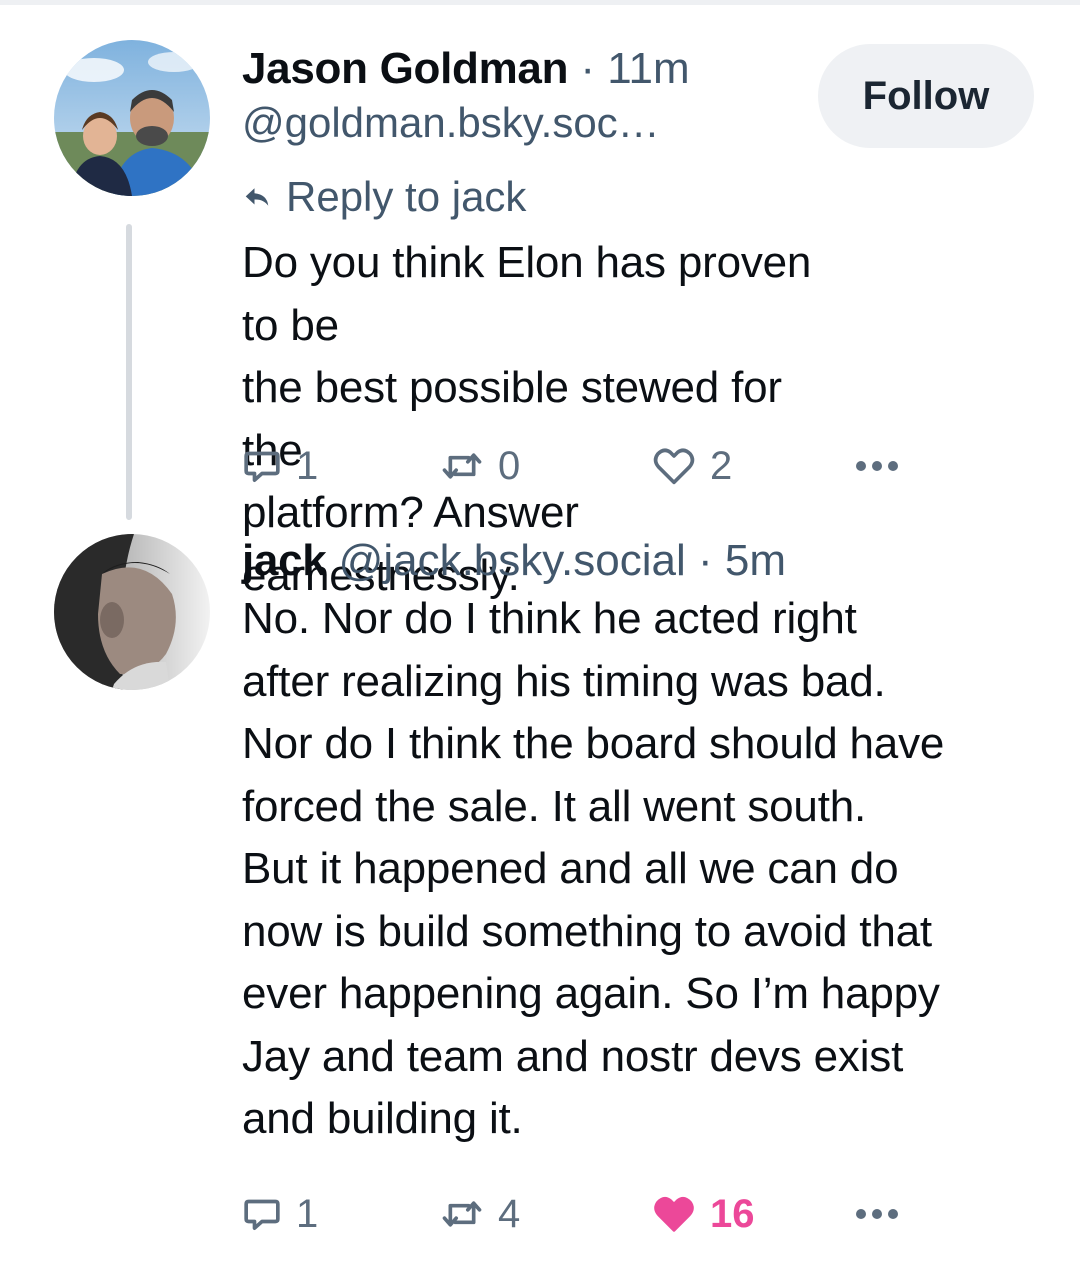 The image size is (1080, 1263). I want to click on repost-button: 0, so click(480, 466).